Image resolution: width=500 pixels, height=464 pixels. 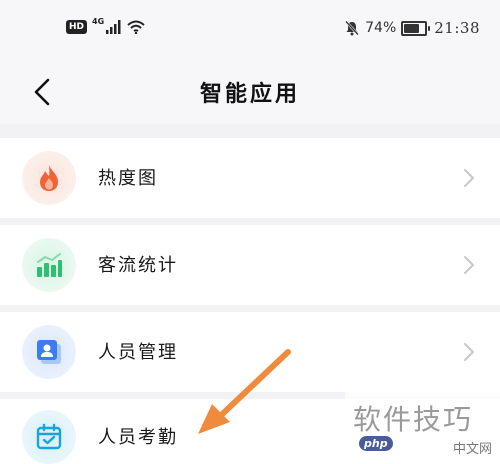 I want to click on watermark-subtext: 中文网, so click(x=472, y=449).